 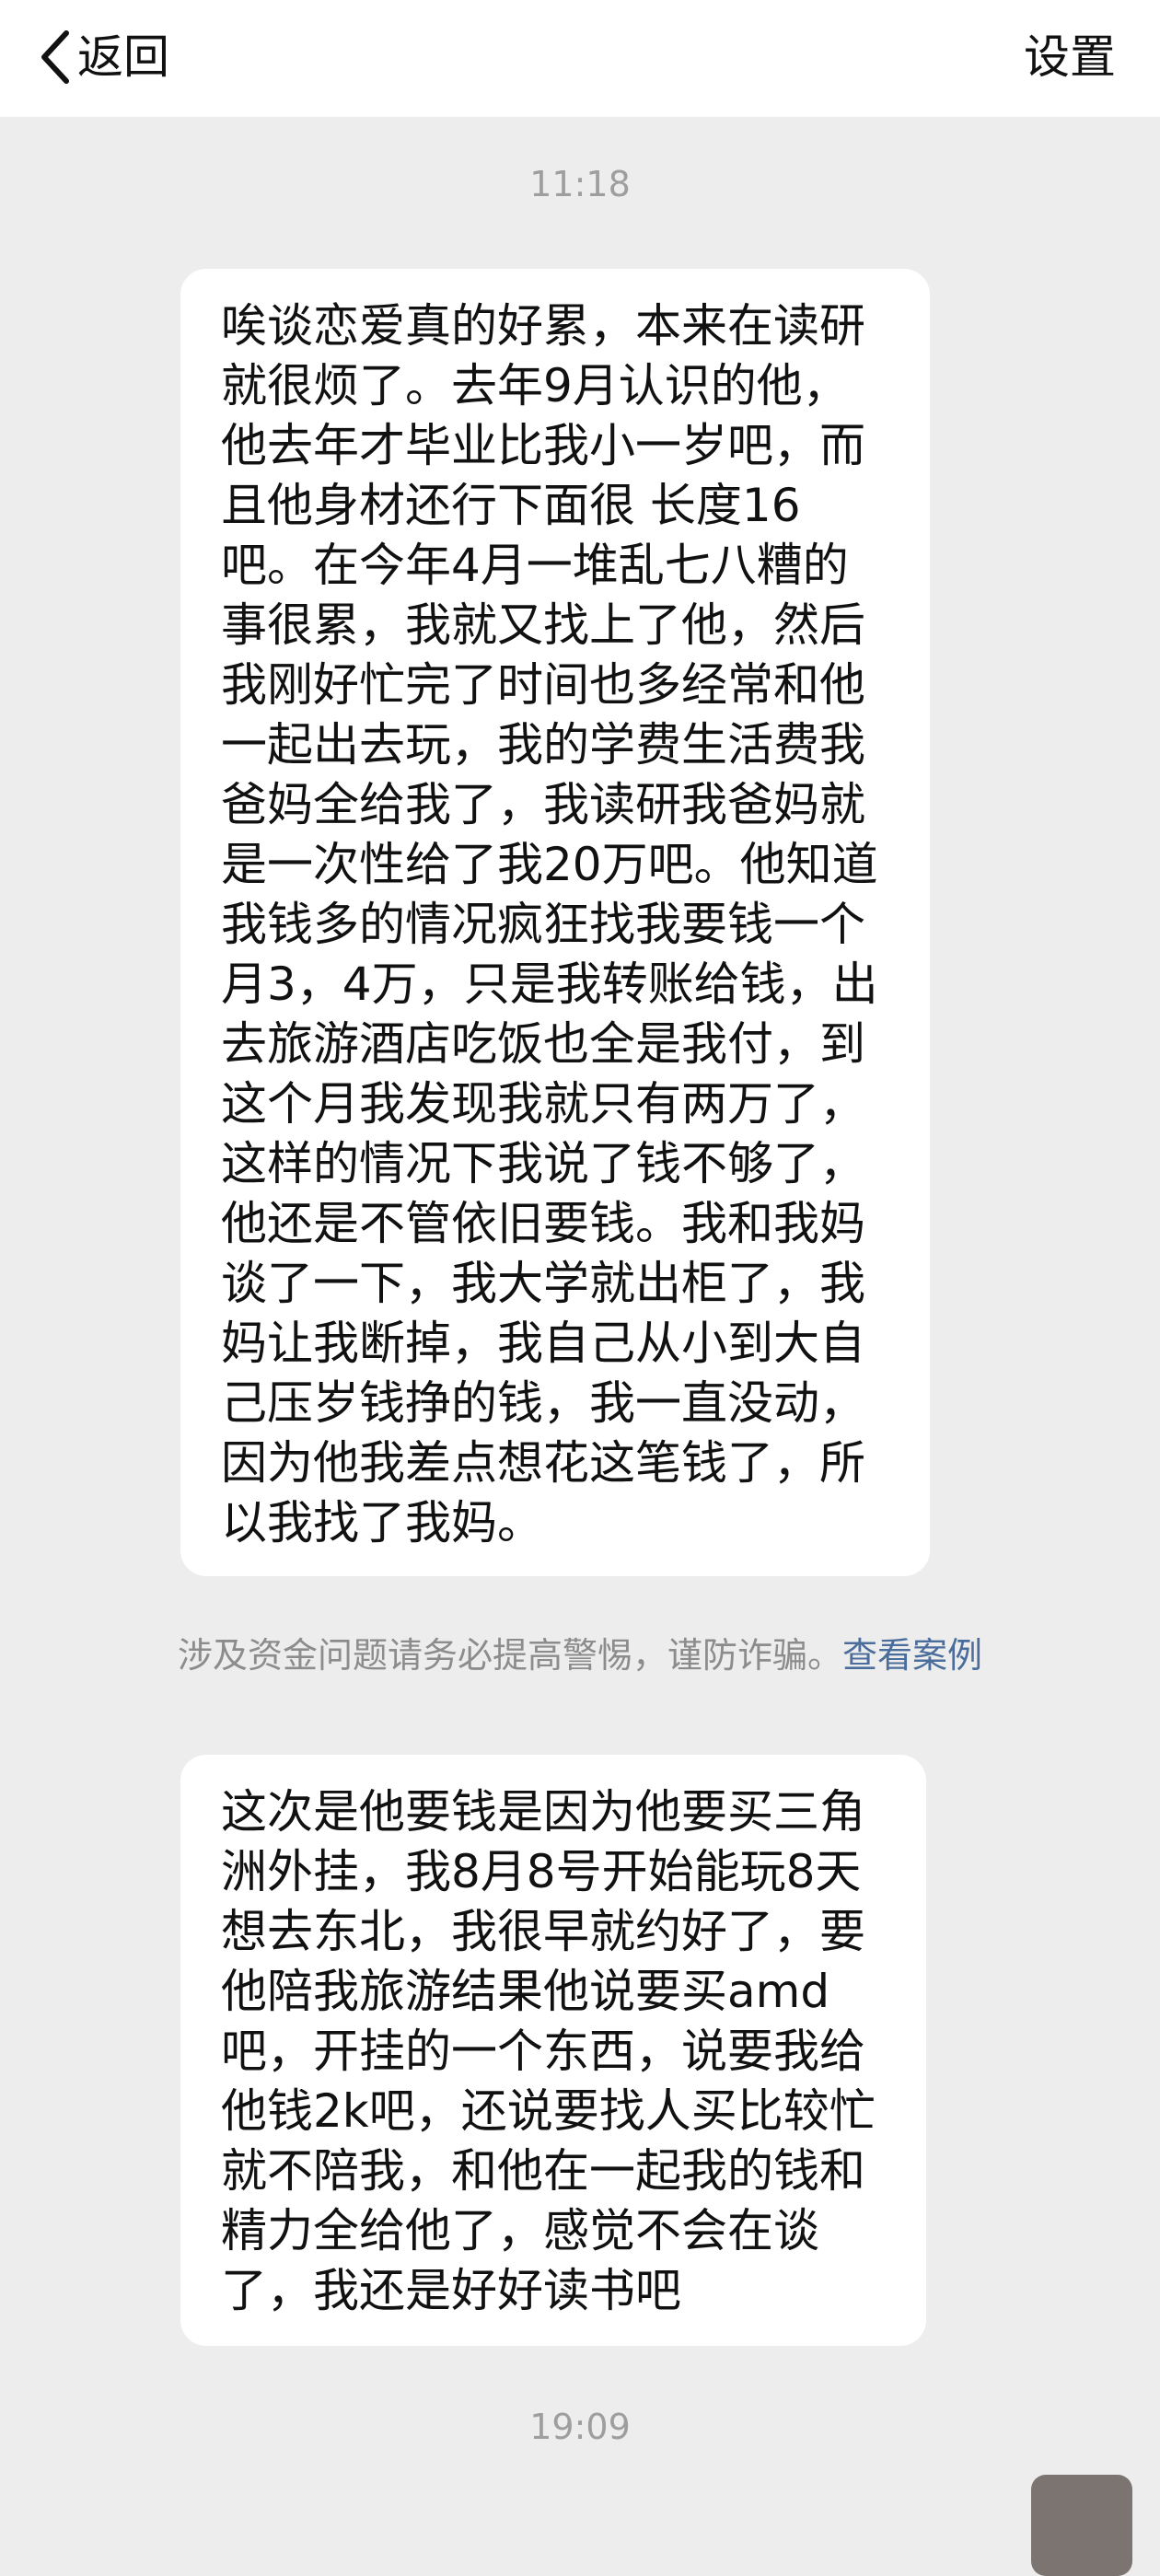 I want to click on back-label: 返回, so click(x=123, y=57).